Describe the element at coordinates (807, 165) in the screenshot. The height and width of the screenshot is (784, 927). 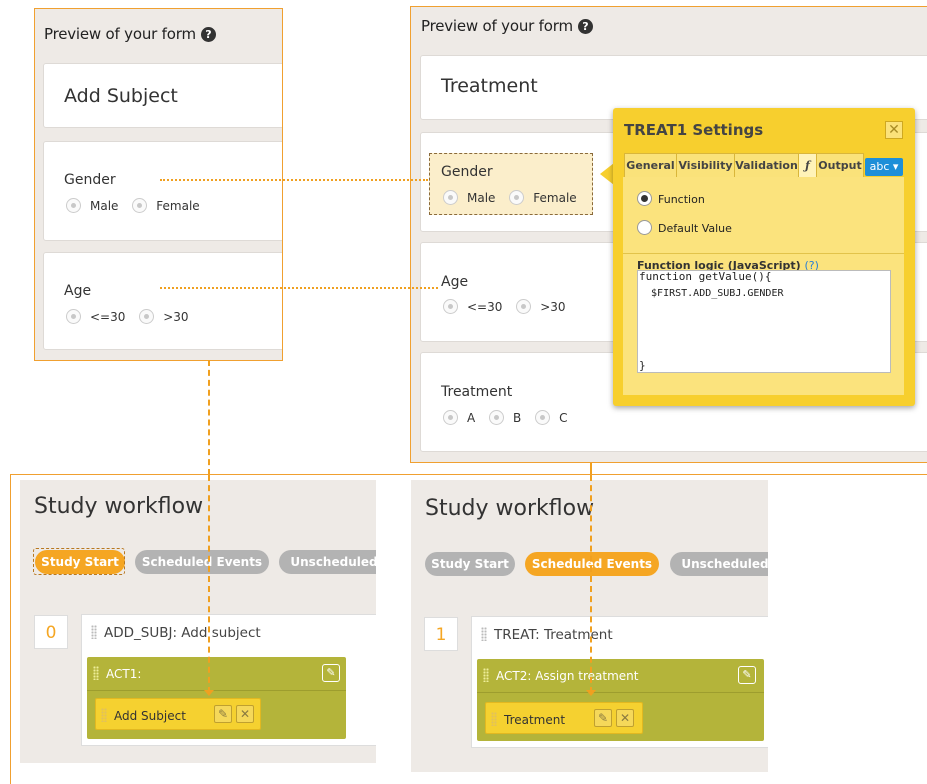
I see `tab-function: ƒ` at that location.